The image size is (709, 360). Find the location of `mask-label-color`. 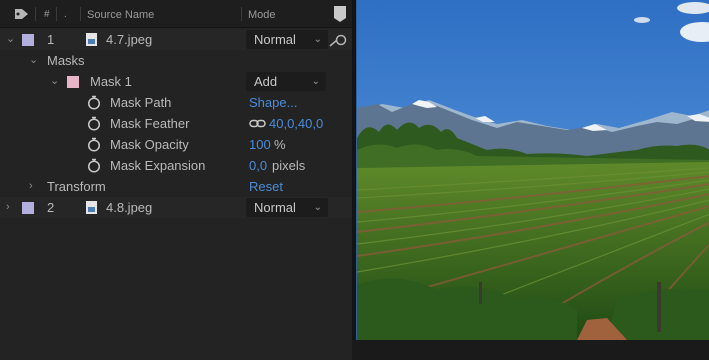

mask-label-color is located at coordinates (73, 82).